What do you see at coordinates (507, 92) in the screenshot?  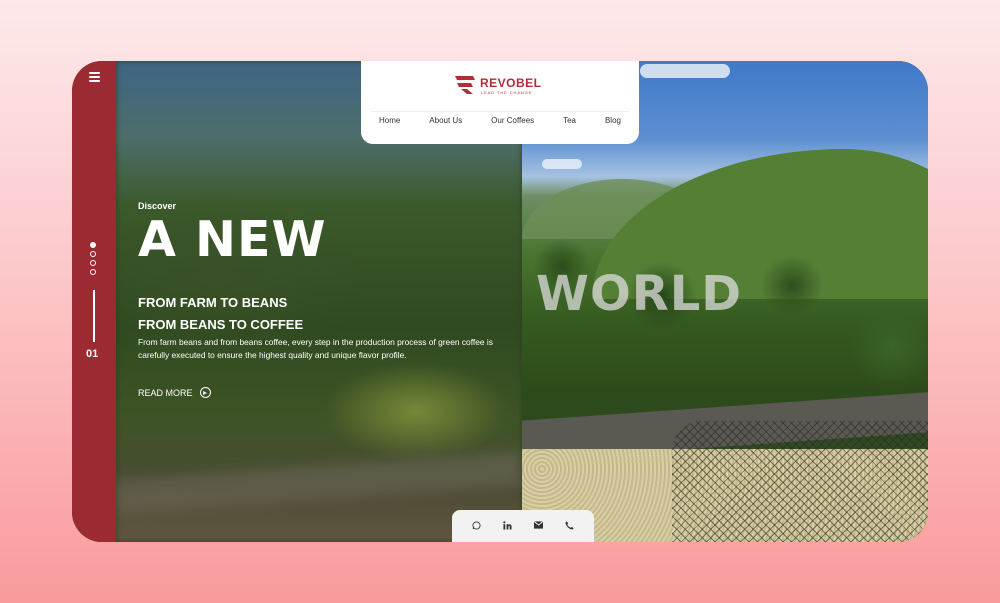 I see `brand-tagline: LEAD THE CHANGE` at bounding box center [507, 92].